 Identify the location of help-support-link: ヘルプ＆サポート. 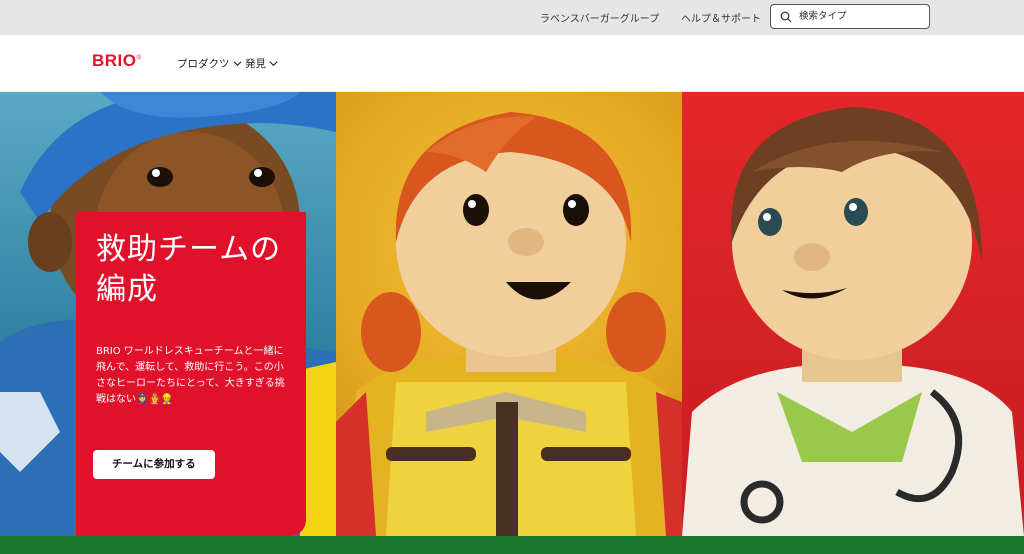
(721, 17).